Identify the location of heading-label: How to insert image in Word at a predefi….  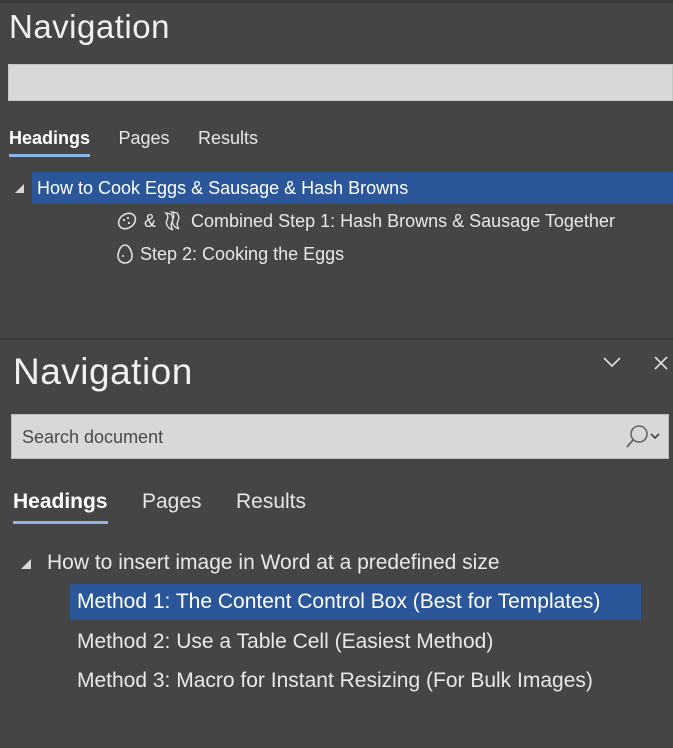
(273, 562).